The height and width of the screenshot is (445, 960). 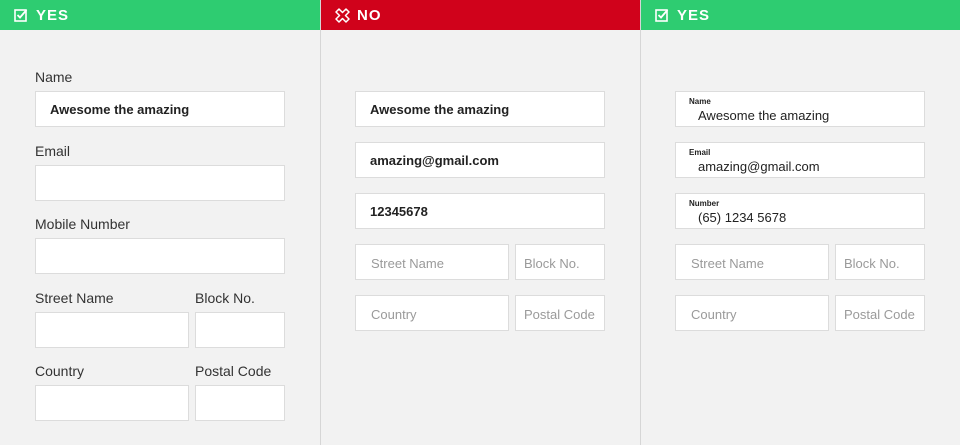 I want to click on postal-code-field, so click(x=240, y=403).